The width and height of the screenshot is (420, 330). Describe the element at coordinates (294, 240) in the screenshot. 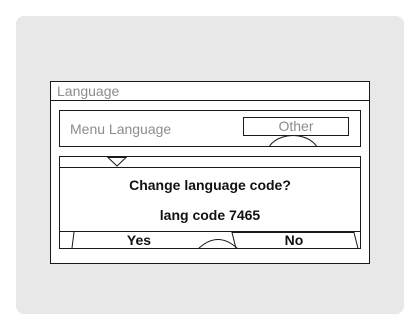

I see `no-button: No` at that location.